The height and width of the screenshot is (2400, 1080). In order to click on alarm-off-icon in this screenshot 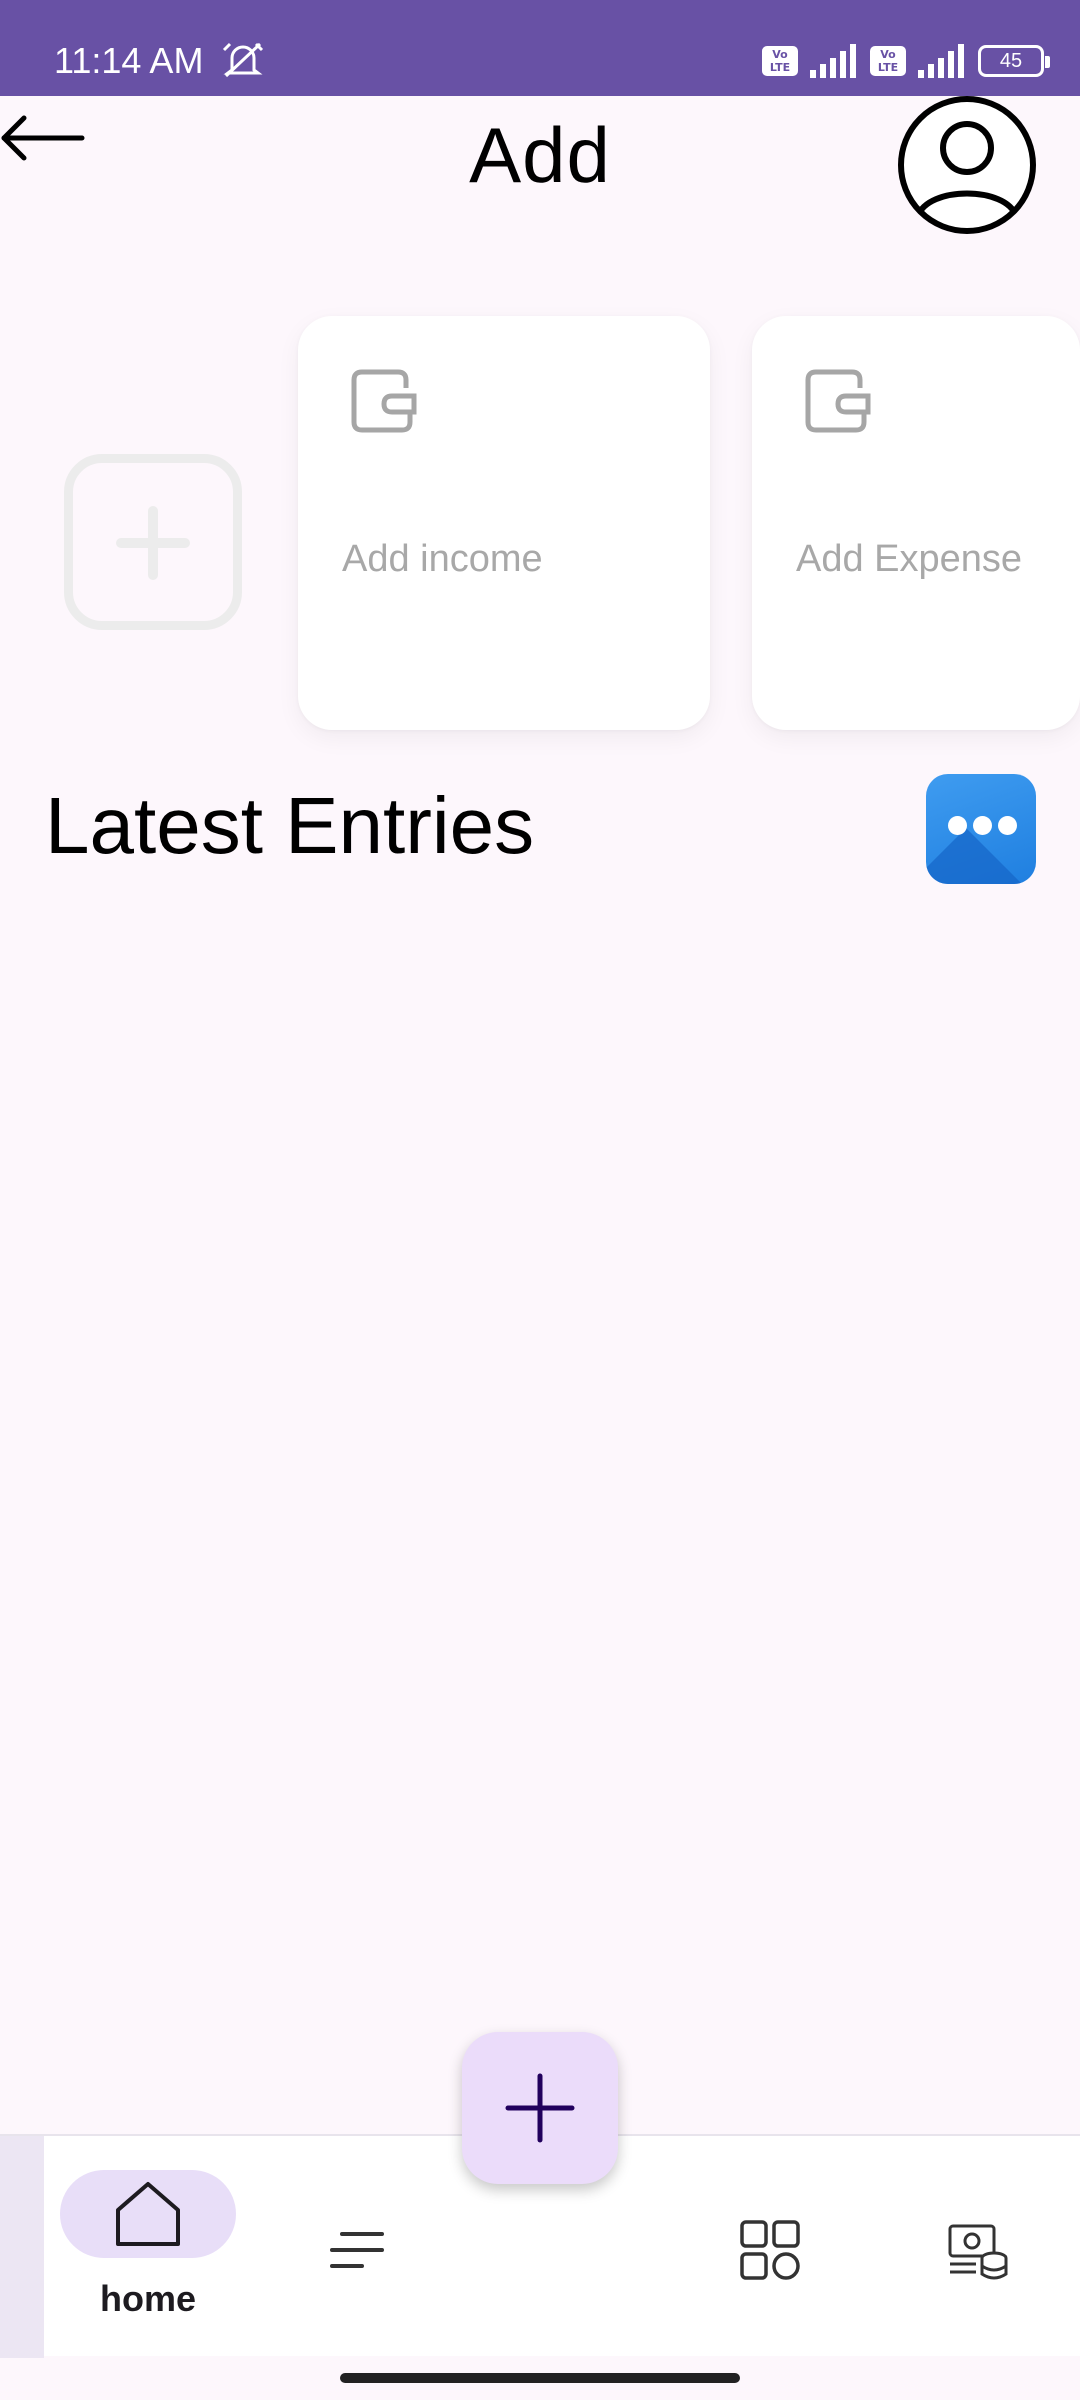, I will do `click(243, 60)`.